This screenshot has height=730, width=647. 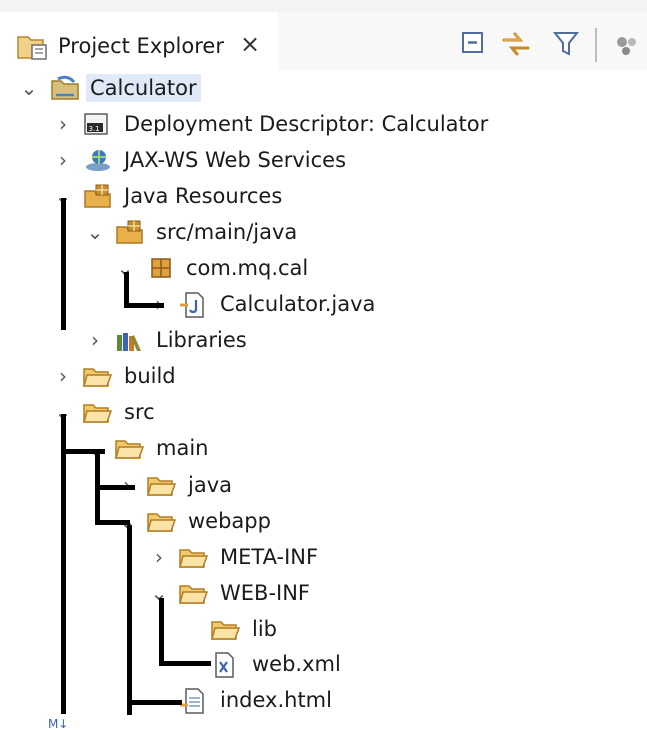 I want to click on libraries-icon, so click(x=129, y=340).